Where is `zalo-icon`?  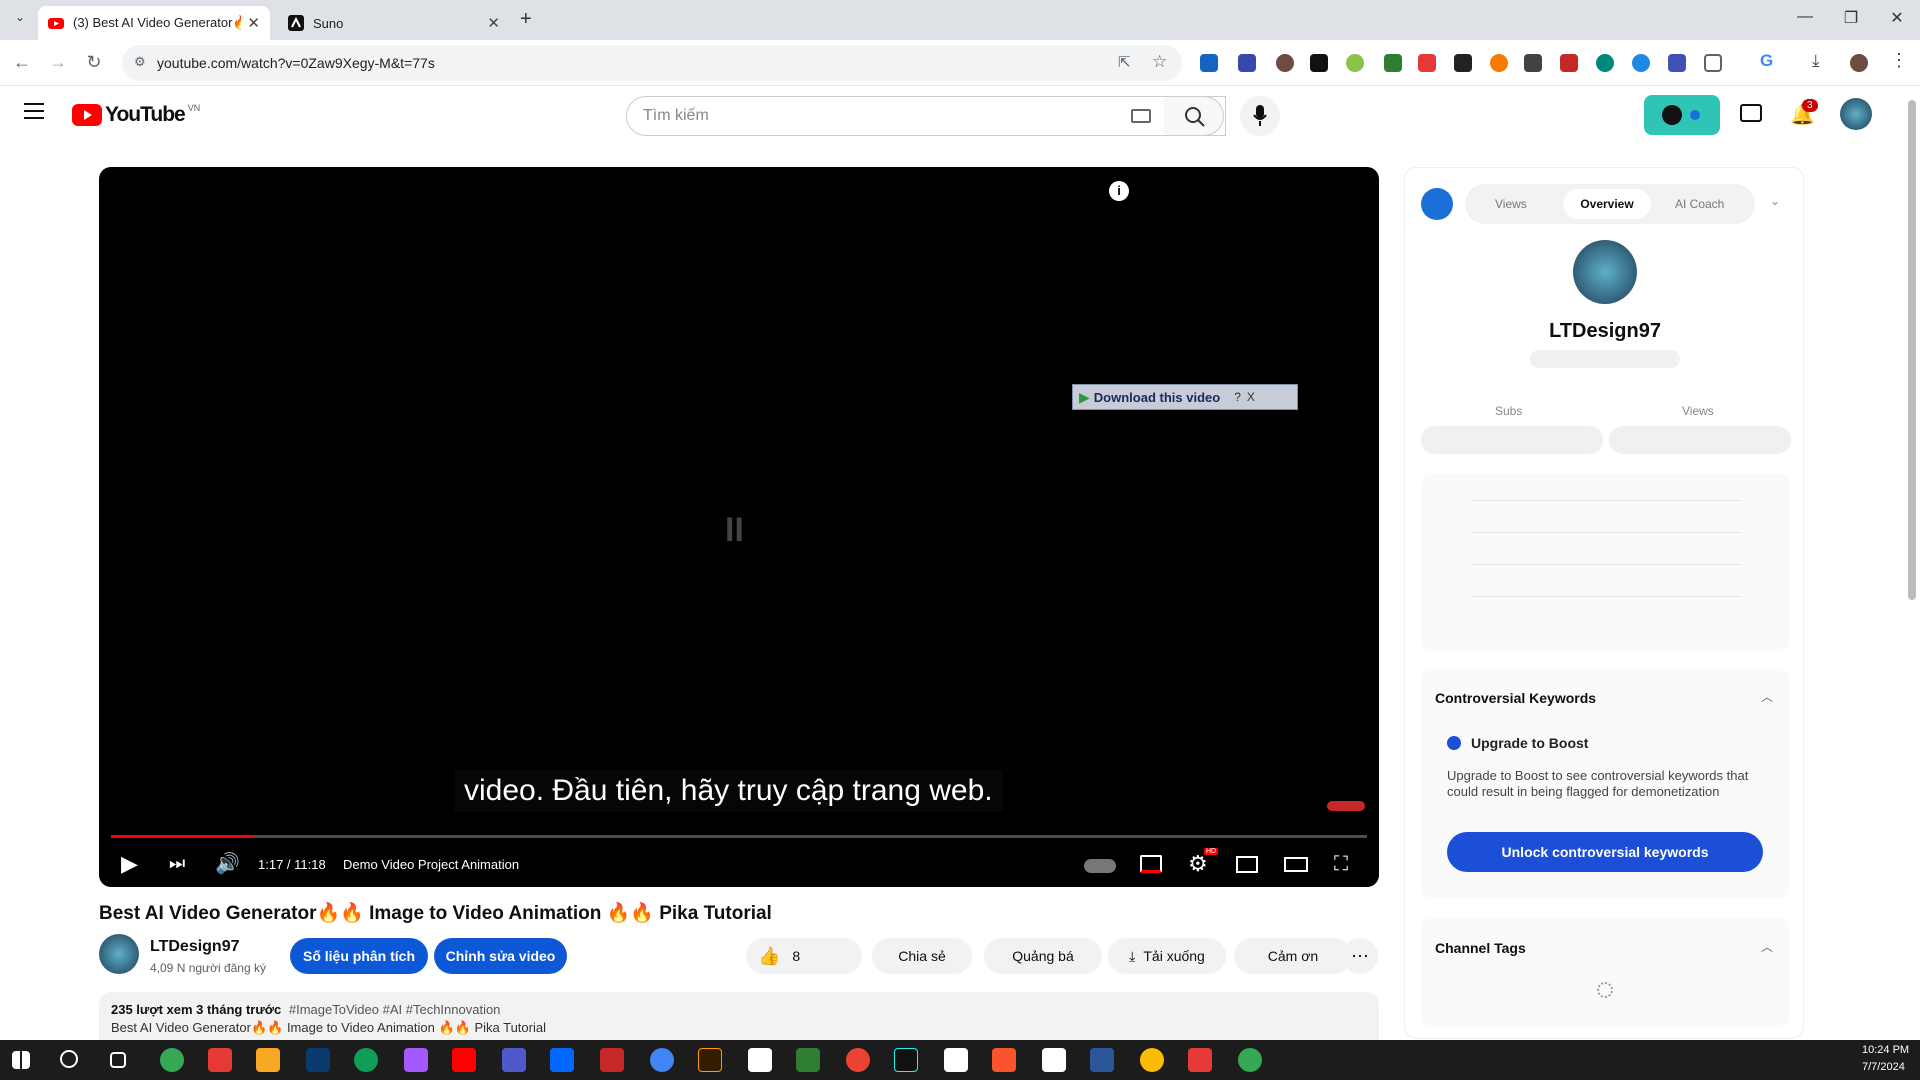
zalo-icon is located at coordinates (562, 1060).